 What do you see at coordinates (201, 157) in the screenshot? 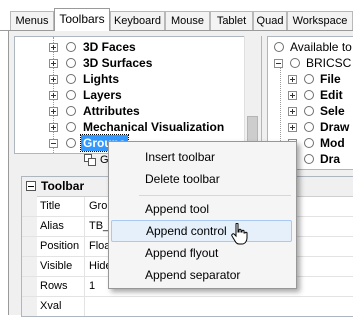
I see `menu-item-insert-toolbar: Insert toolbar` at bounding box center [201, 157].